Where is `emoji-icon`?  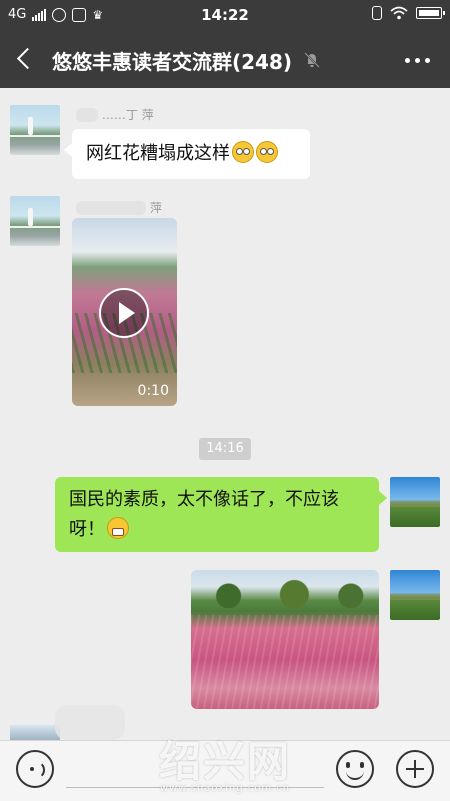 emoji-icon is located at coordinates (355, 769).